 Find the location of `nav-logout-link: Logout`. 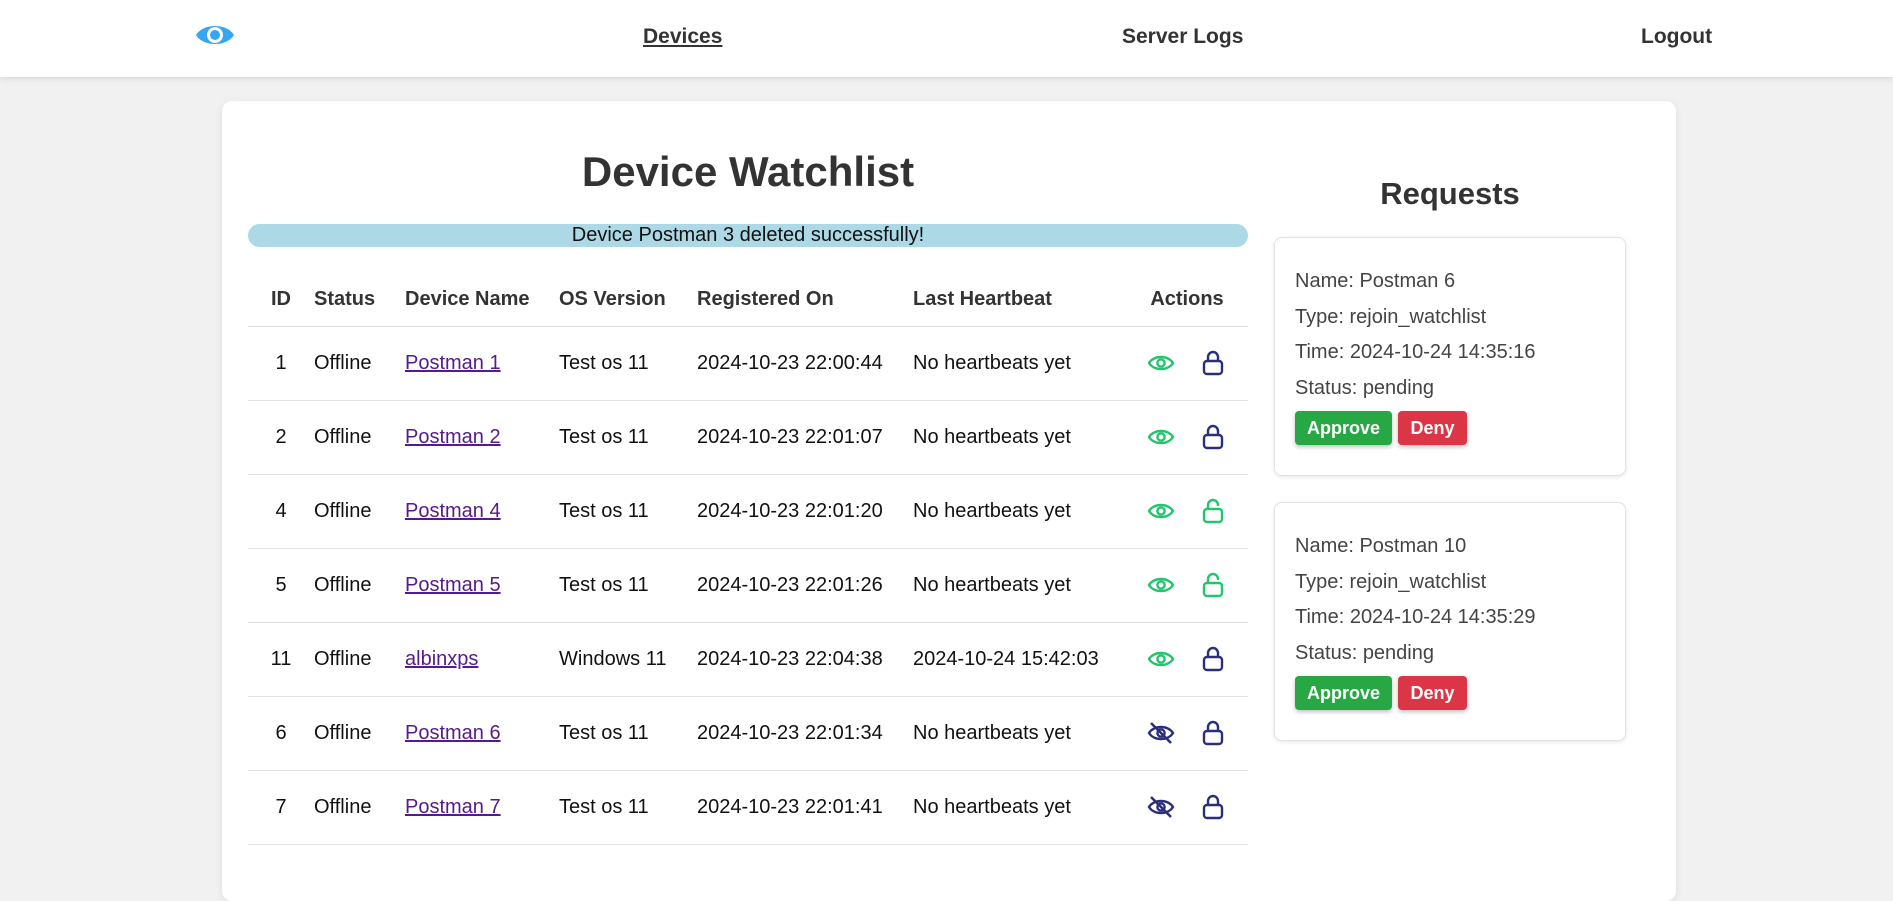

nav-logout-link: Logout is located at coordinates (1676, 37).